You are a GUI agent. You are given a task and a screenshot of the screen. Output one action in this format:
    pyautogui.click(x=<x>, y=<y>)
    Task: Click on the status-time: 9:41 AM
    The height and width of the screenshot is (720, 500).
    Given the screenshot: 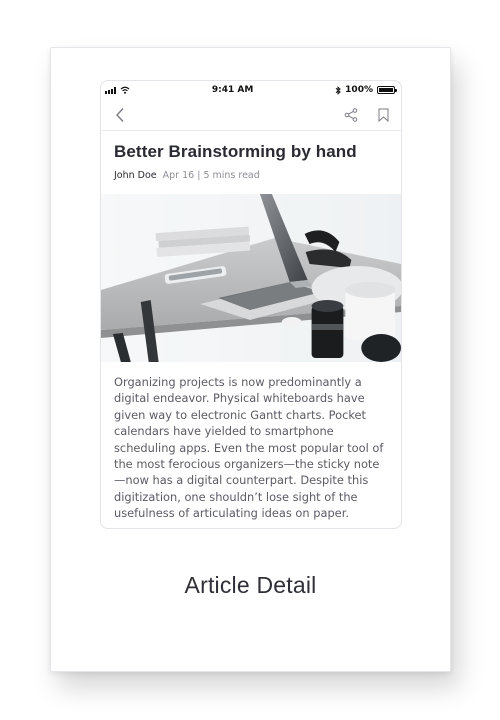 What is the action you would take?
    pyautogui.click(x=232, y=90)
    